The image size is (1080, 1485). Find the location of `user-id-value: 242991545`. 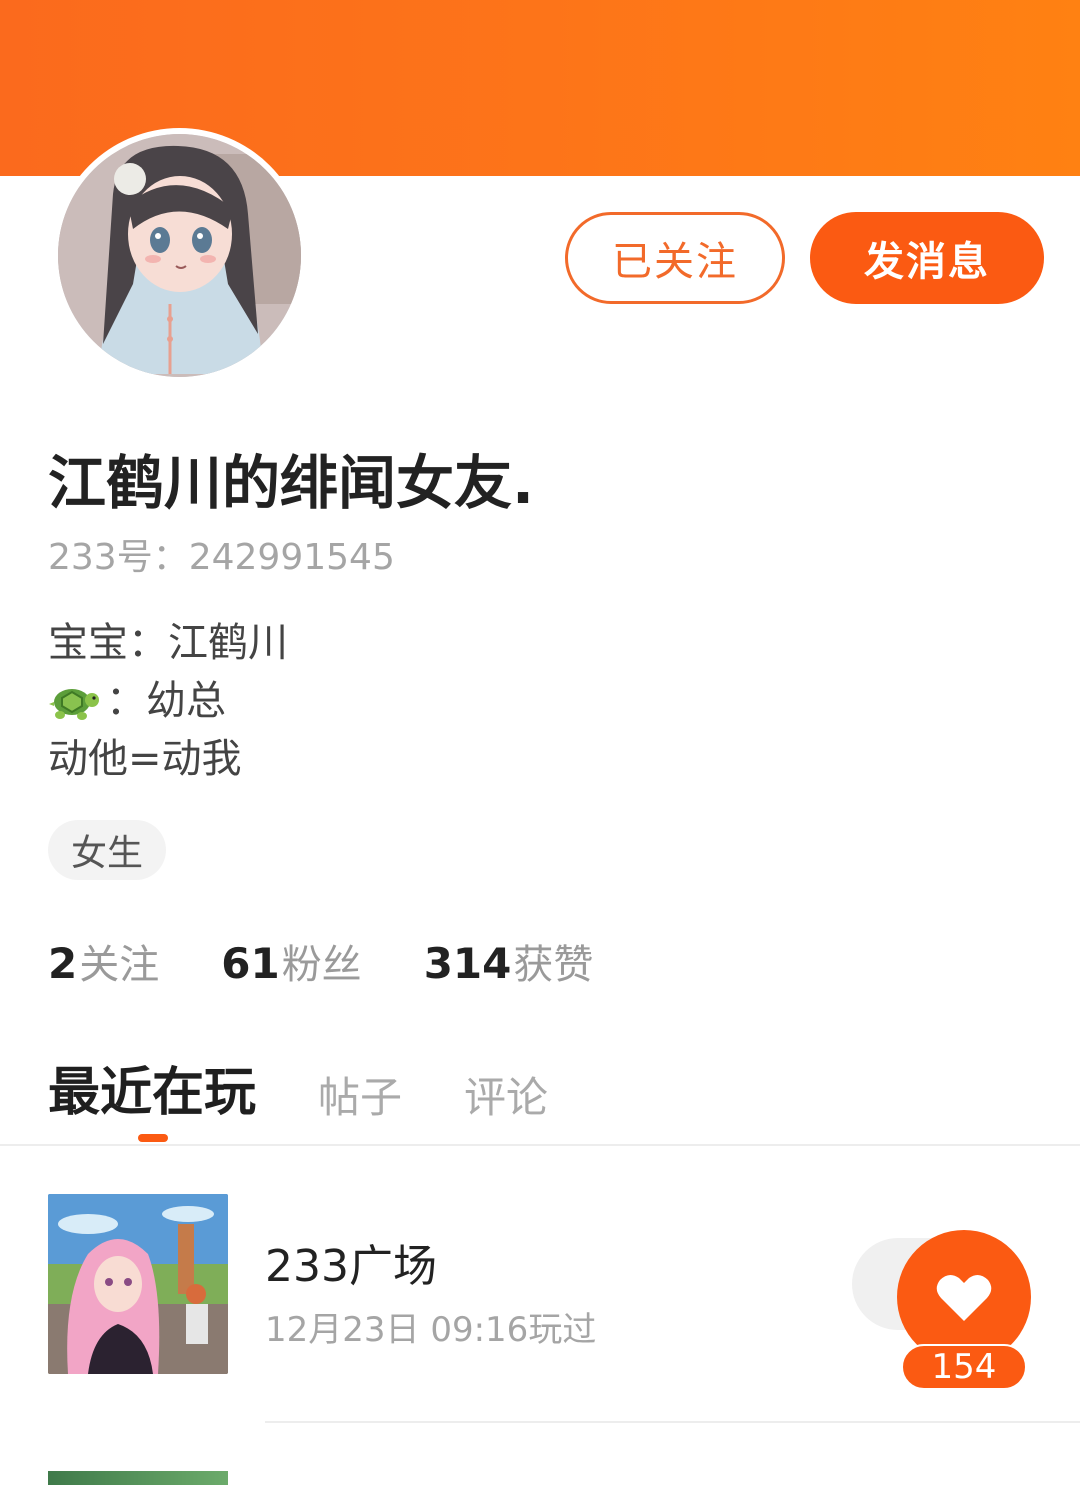

user-id-value: 242991545 is located at coordinates (291, 557).